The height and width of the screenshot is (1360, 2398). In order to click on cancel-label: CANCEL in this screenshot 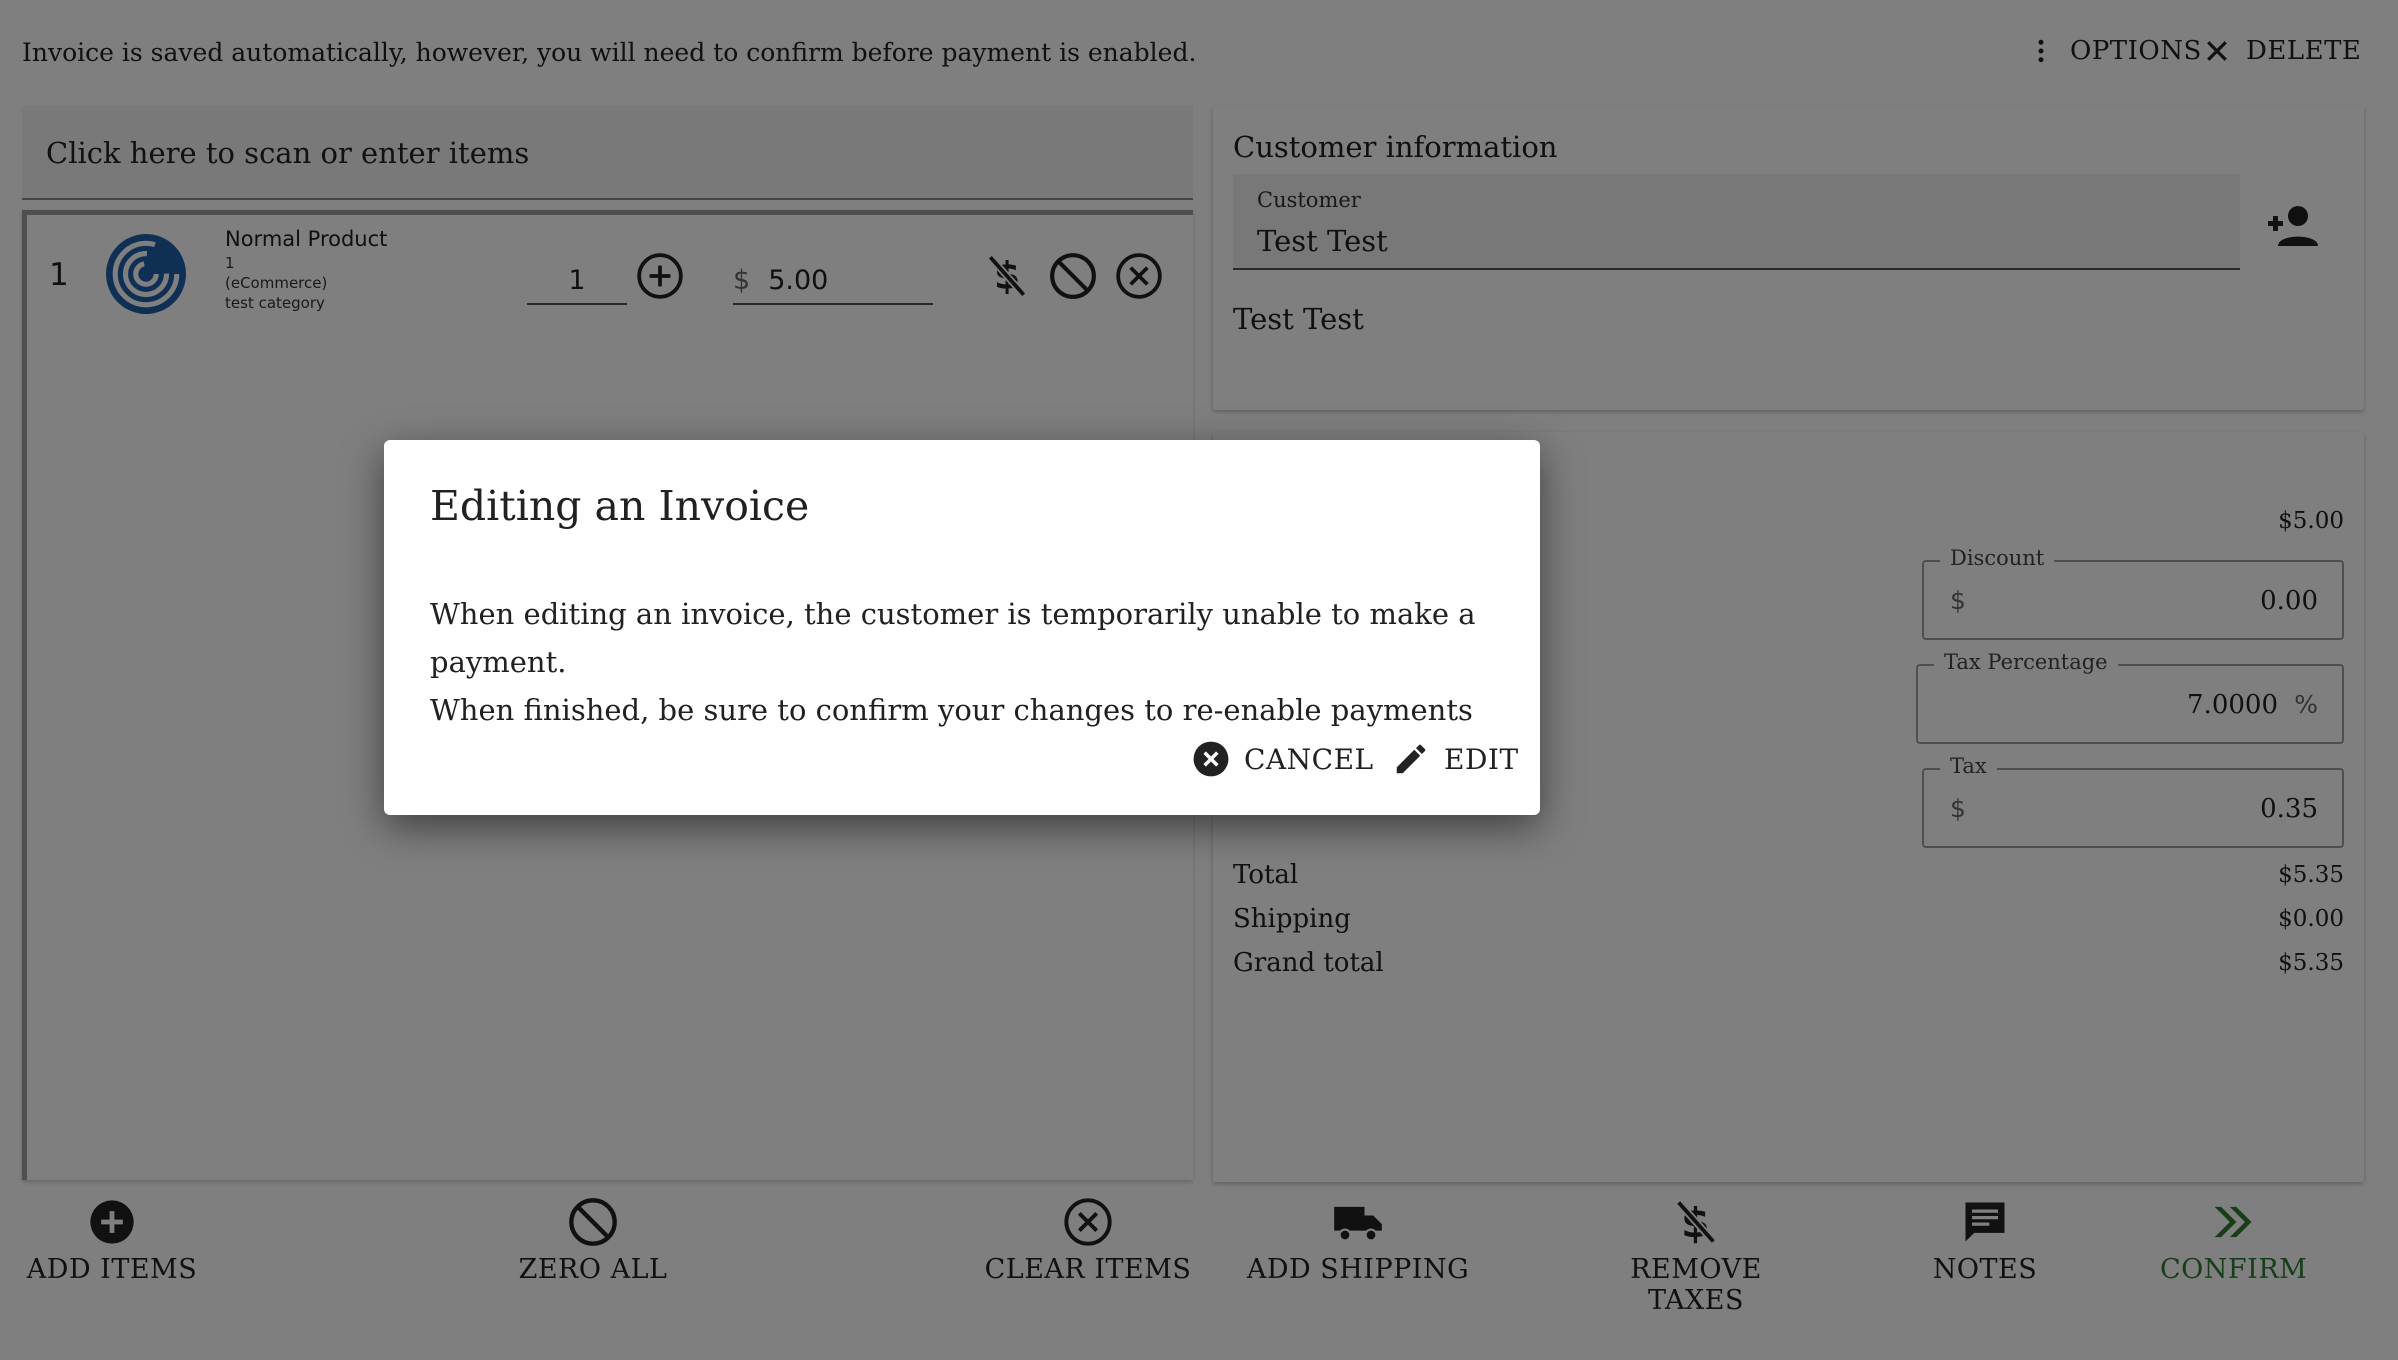, I will do `click(1309, 759)`.